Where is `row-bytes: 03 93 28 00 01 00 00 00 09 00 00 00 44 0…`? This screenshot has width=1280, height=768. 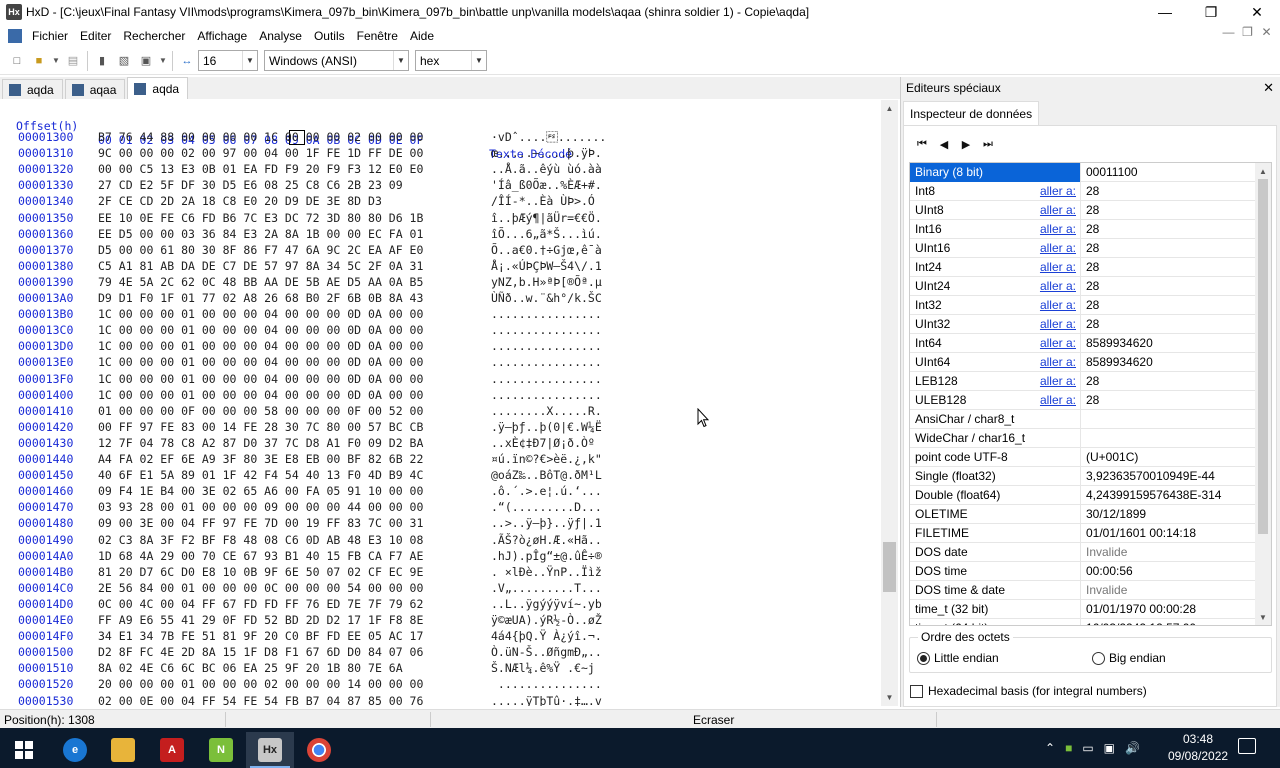
row-bytes: 03 93 28 00 01 00 00 00 09 00 00 00 44 0… is located at coordinates (260, 507).